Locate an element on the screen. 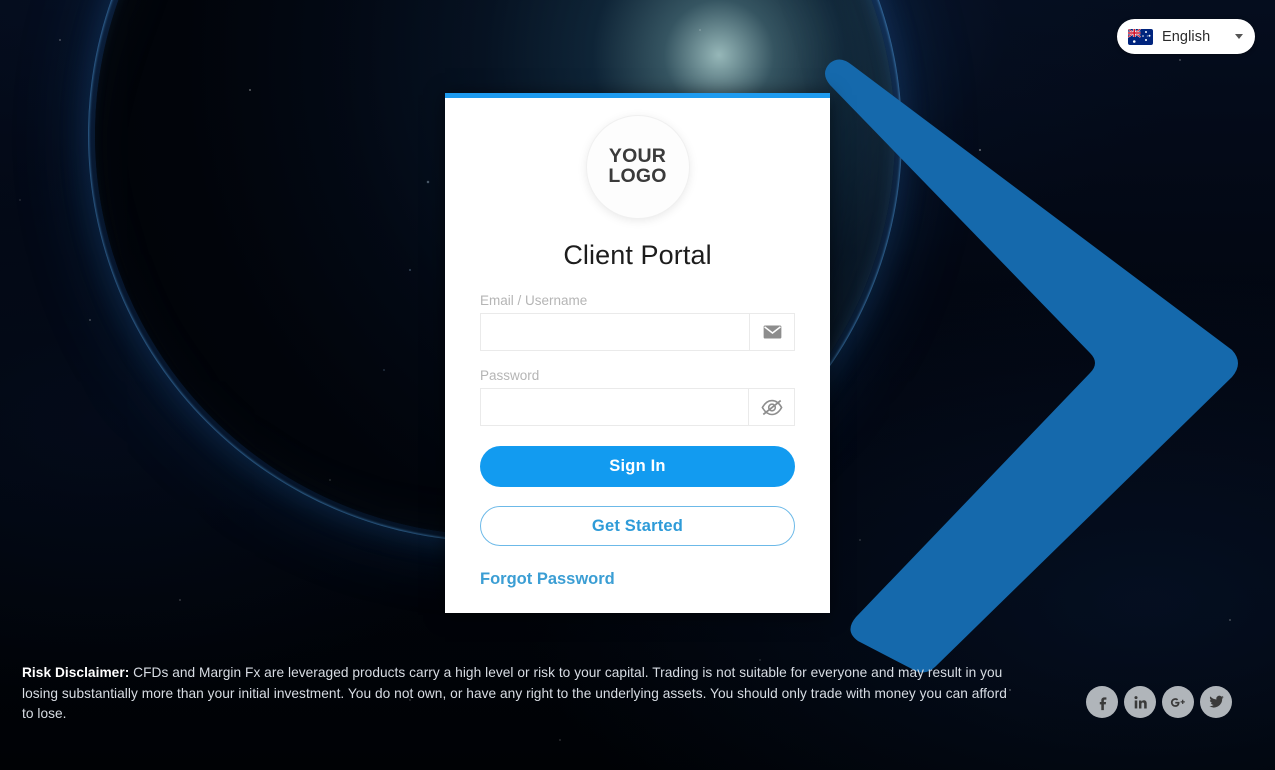 The height and width of the screenshot is (770, 1275). eye-slash-icon is located at coordinates (771, 407).